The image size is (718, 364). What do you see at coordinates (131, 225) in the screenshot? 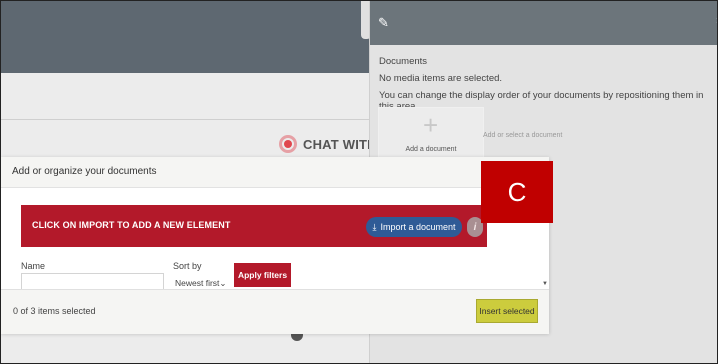
I see `banner-text: CLICK ON IMPORT TO ADD A NEW ELEMENT` at bounding box center [131, 225].